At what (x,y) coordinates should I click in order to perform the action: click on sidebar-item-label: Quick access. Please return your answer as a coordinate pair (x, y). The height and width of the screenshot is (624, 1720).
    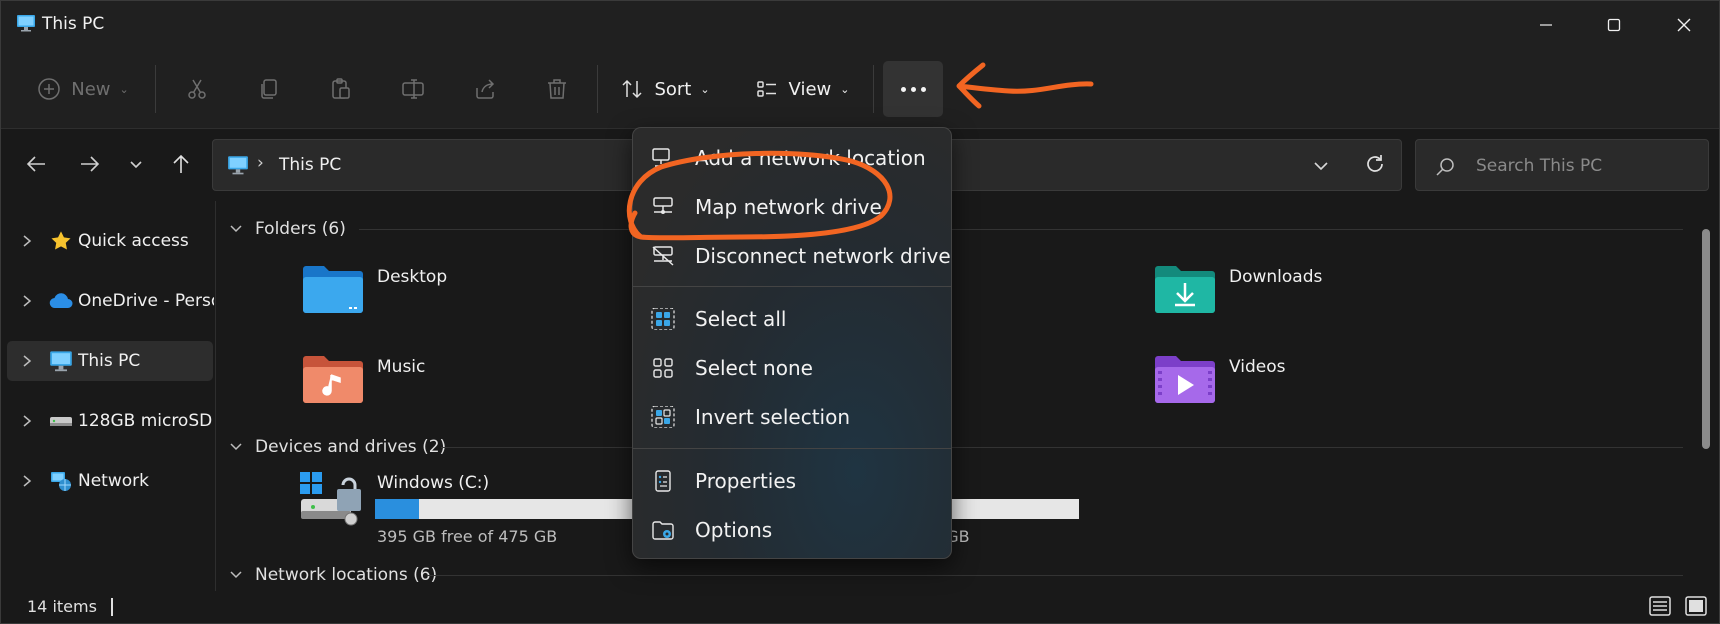
    Looking at the image, I should click on (133, 241).